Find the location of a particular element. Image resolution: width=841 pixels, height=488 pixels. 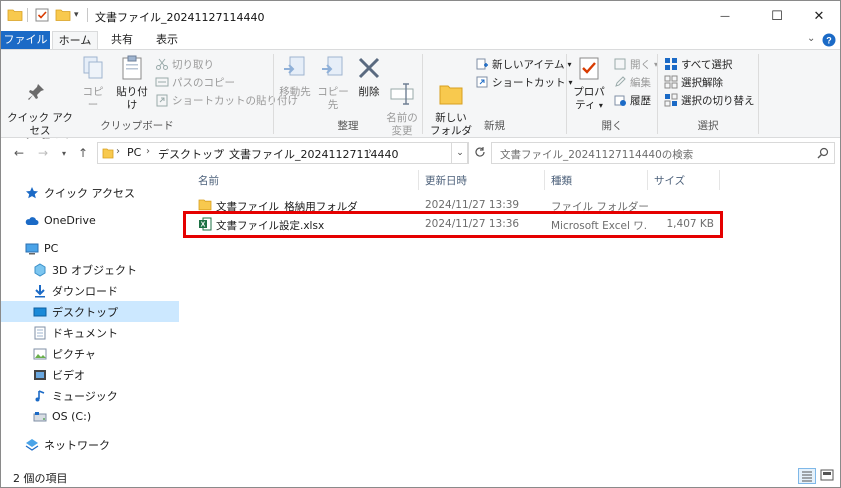

nav-label: ピクチャ is located at coordinates (74, 354).